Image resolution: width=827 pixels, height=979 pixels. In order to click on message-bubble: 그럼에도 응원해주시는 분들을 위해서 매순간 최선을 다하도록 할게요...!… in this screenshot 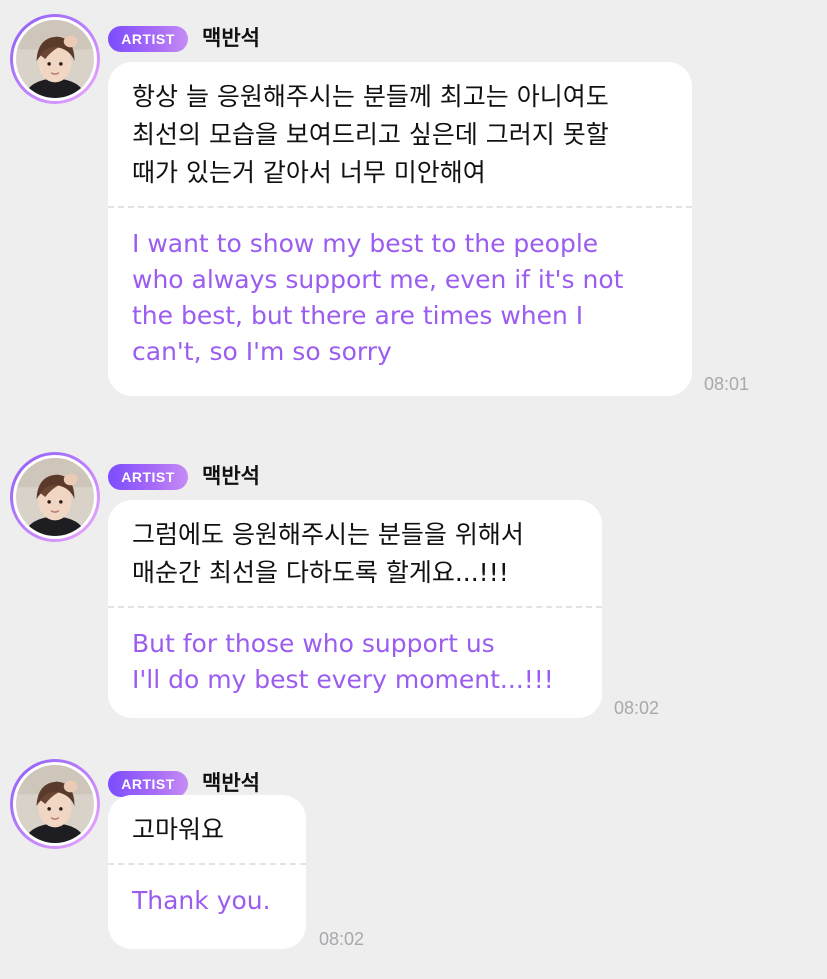, I will do `click(355, 609)`.